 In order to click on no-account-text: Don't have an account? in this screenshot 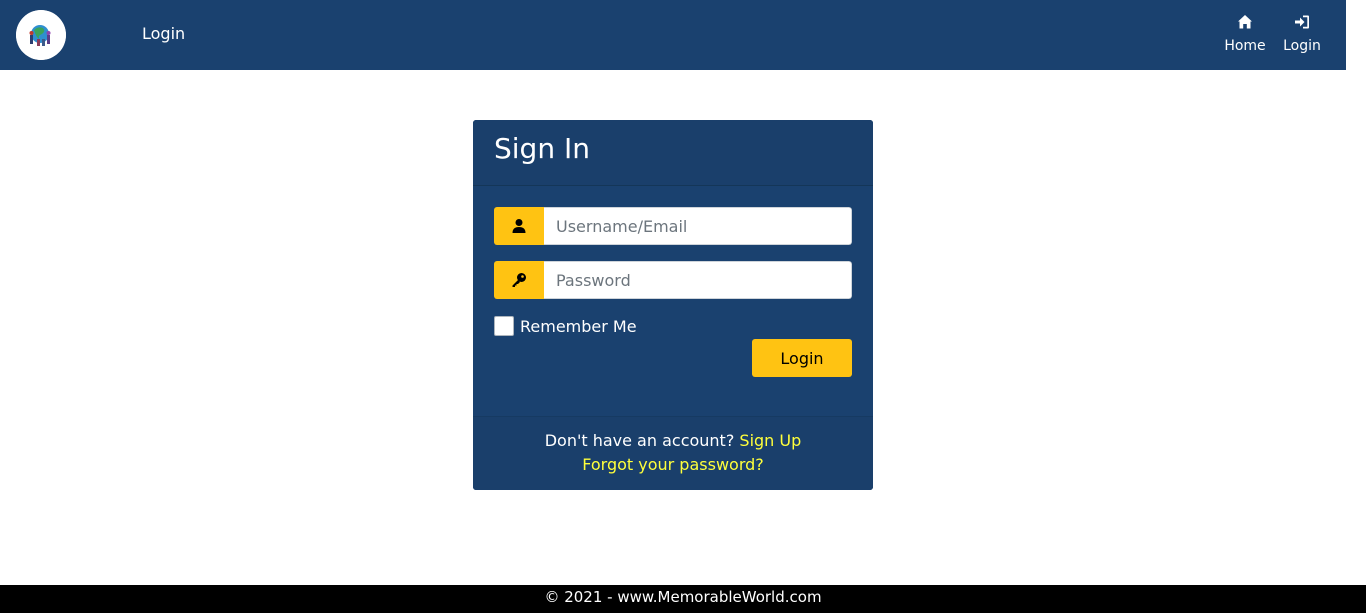, I will do `click(639, 440)`.